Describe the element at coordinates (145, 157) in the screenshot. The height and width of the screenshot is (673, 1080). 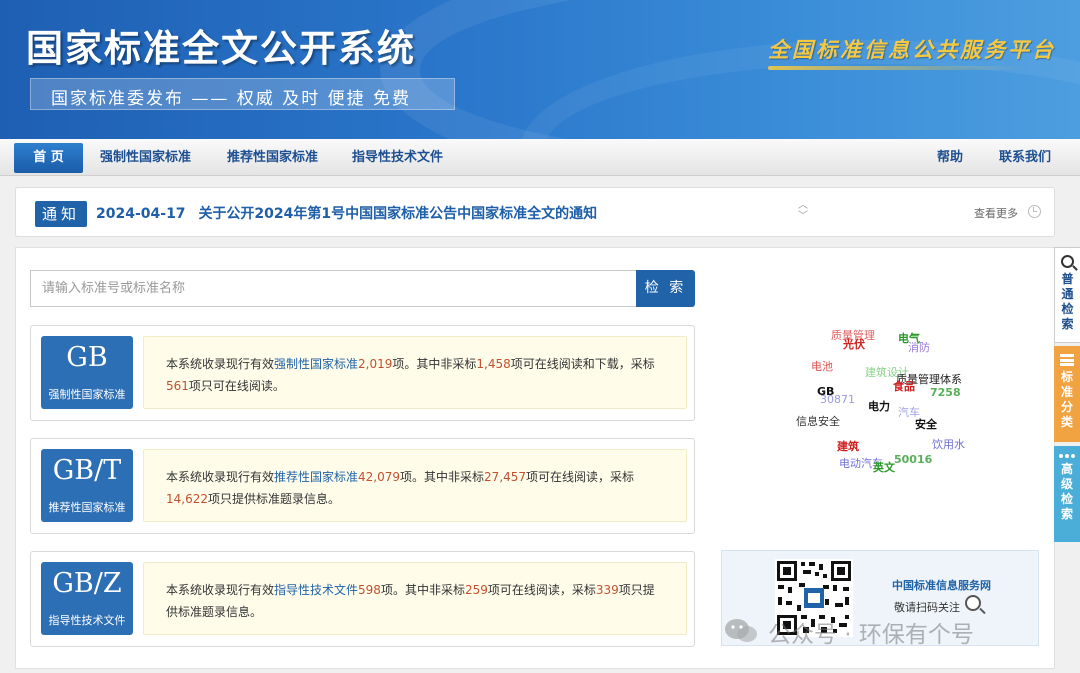
I see `nav-mandatory: 强制性国家标准` at that location.